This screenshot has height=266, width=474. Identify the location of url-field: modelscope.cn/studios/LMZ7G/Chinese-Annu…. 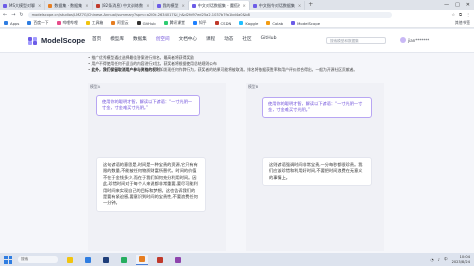
(209, 14).